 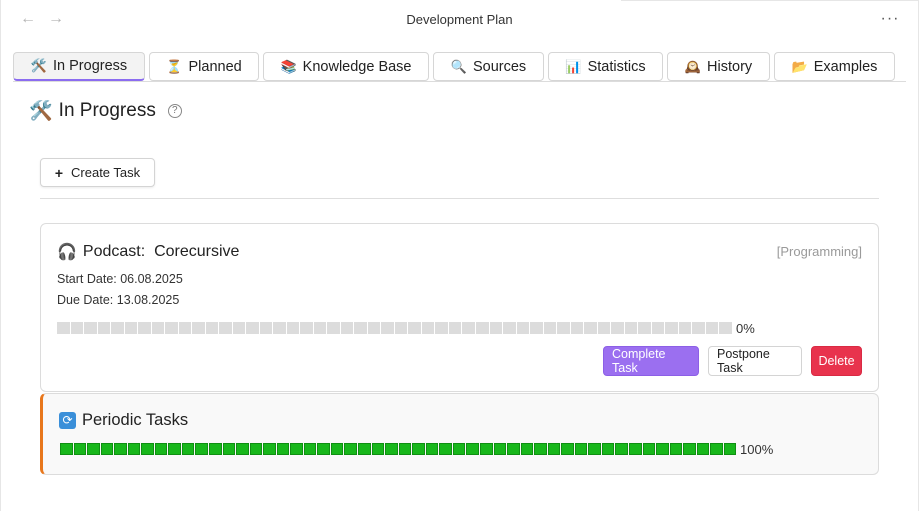 I want to click on periodic-tasks-card: ⟳ Periodic Tasks 100%, so click(x=459, y=434).